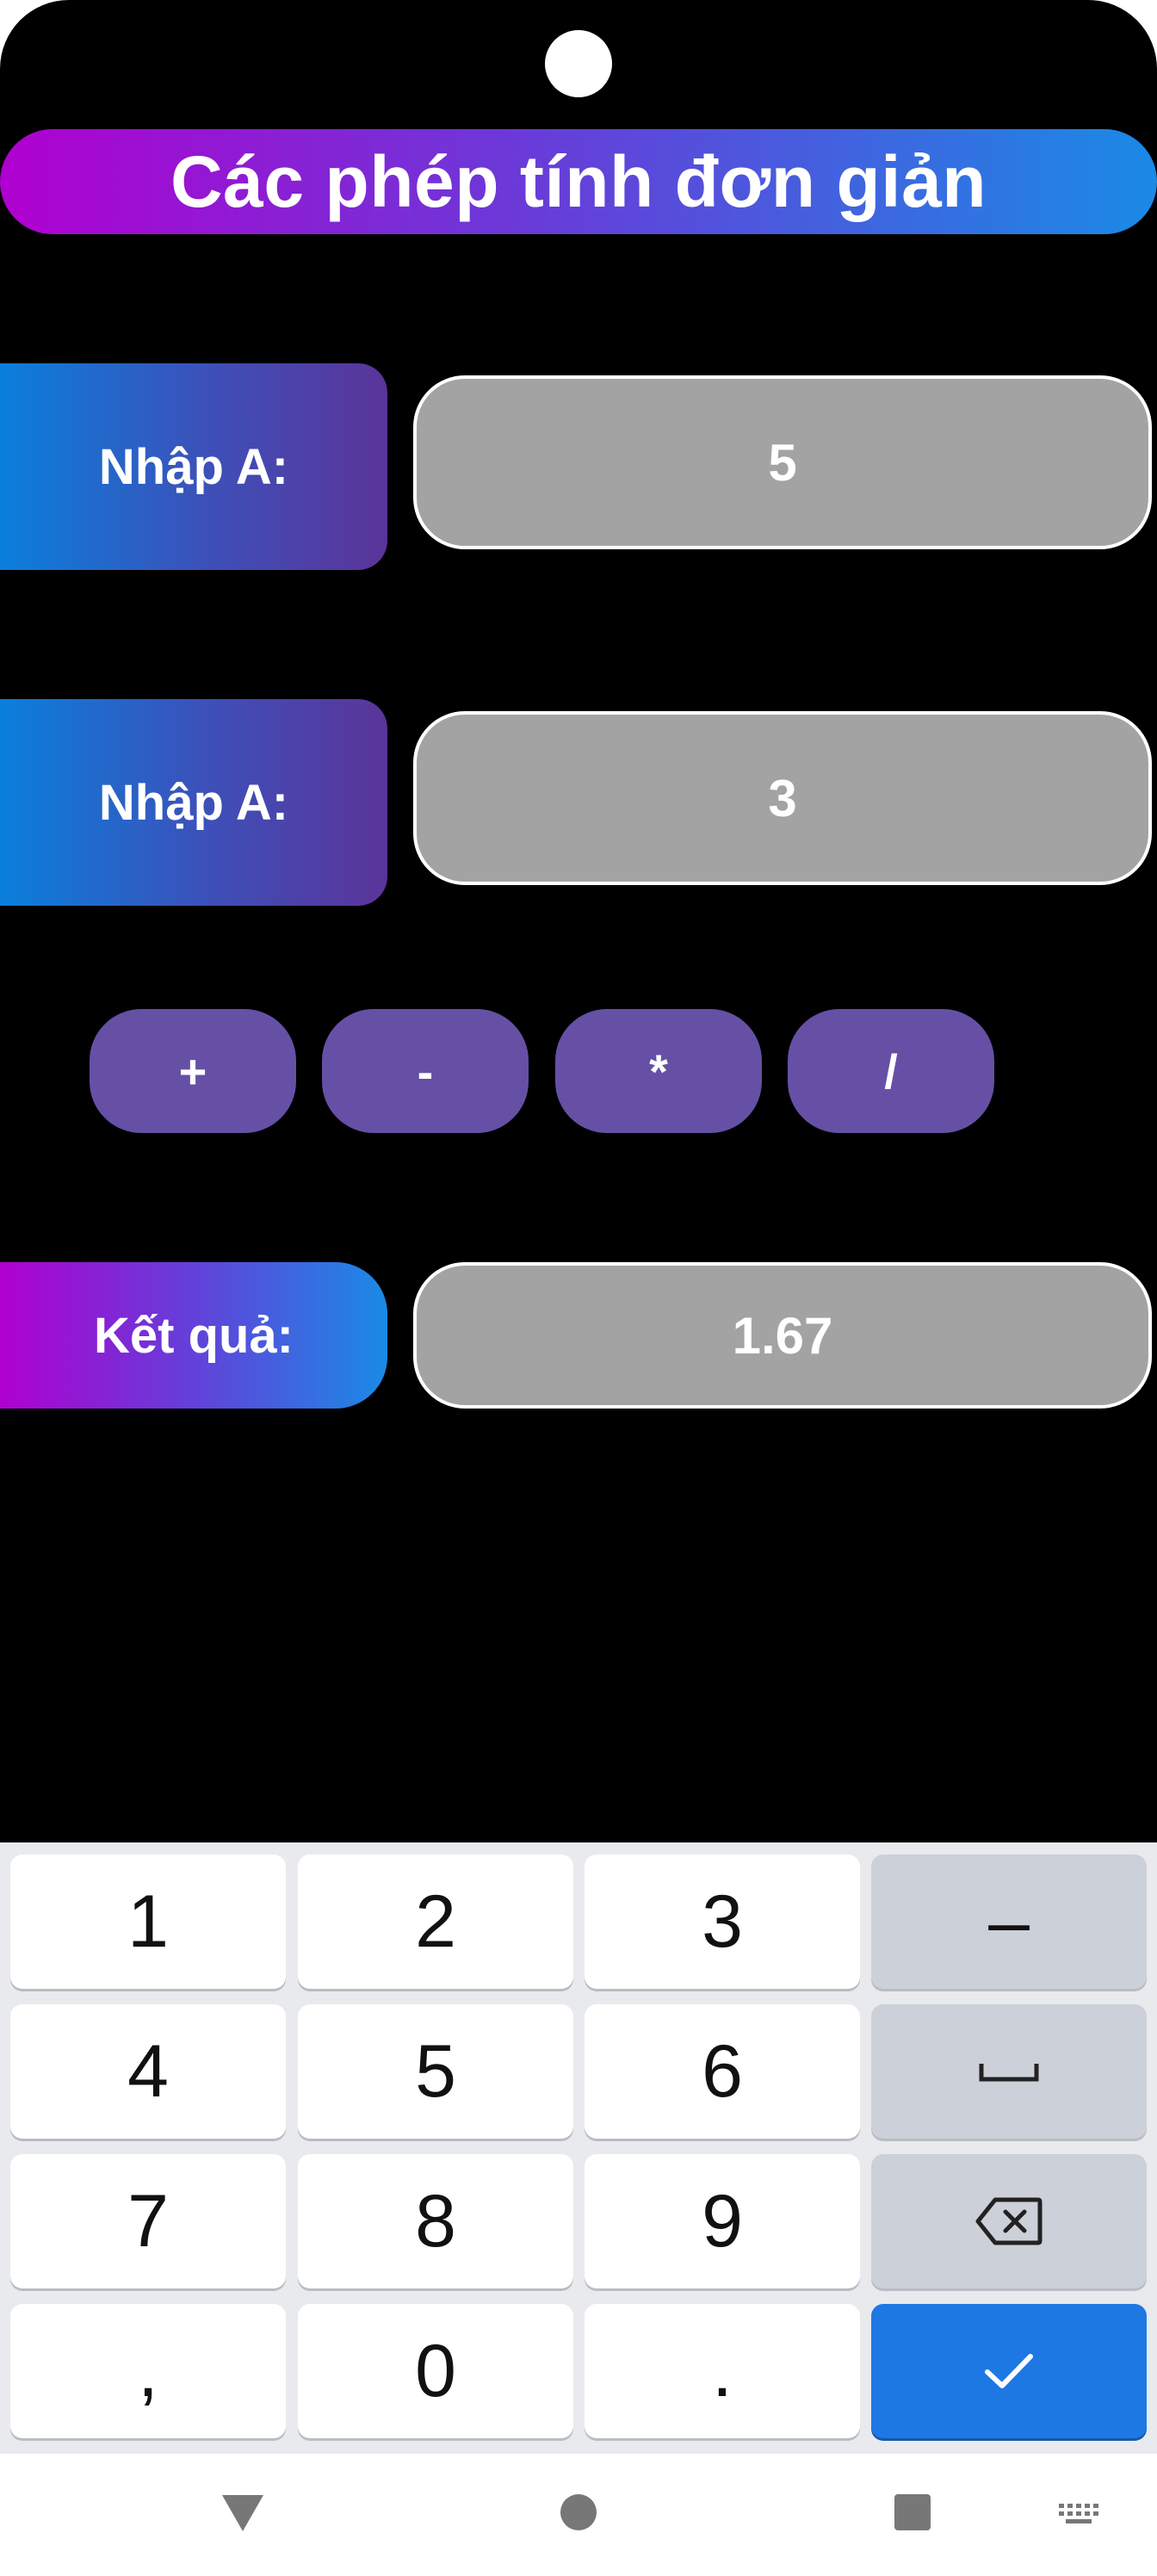  I want to click on space-icon, so click(1009, 2073).